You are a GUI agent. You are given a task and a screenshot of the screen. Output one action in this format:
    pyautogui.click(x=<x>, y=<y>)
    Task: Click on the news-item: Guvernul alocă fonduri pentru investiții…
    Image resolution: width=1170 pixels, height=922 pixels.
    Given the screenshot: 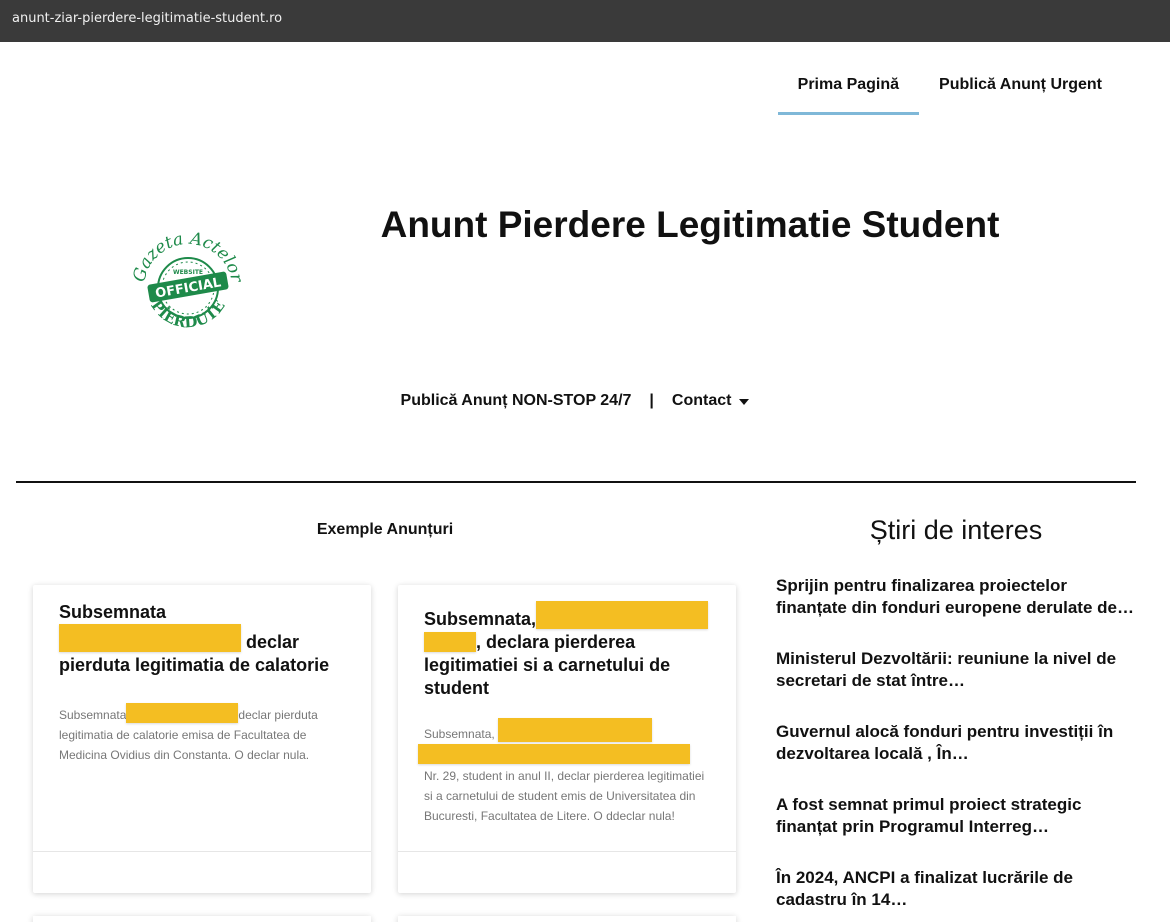 What is the action you would take?
    pyautogui.click(x=956, y=743)
    